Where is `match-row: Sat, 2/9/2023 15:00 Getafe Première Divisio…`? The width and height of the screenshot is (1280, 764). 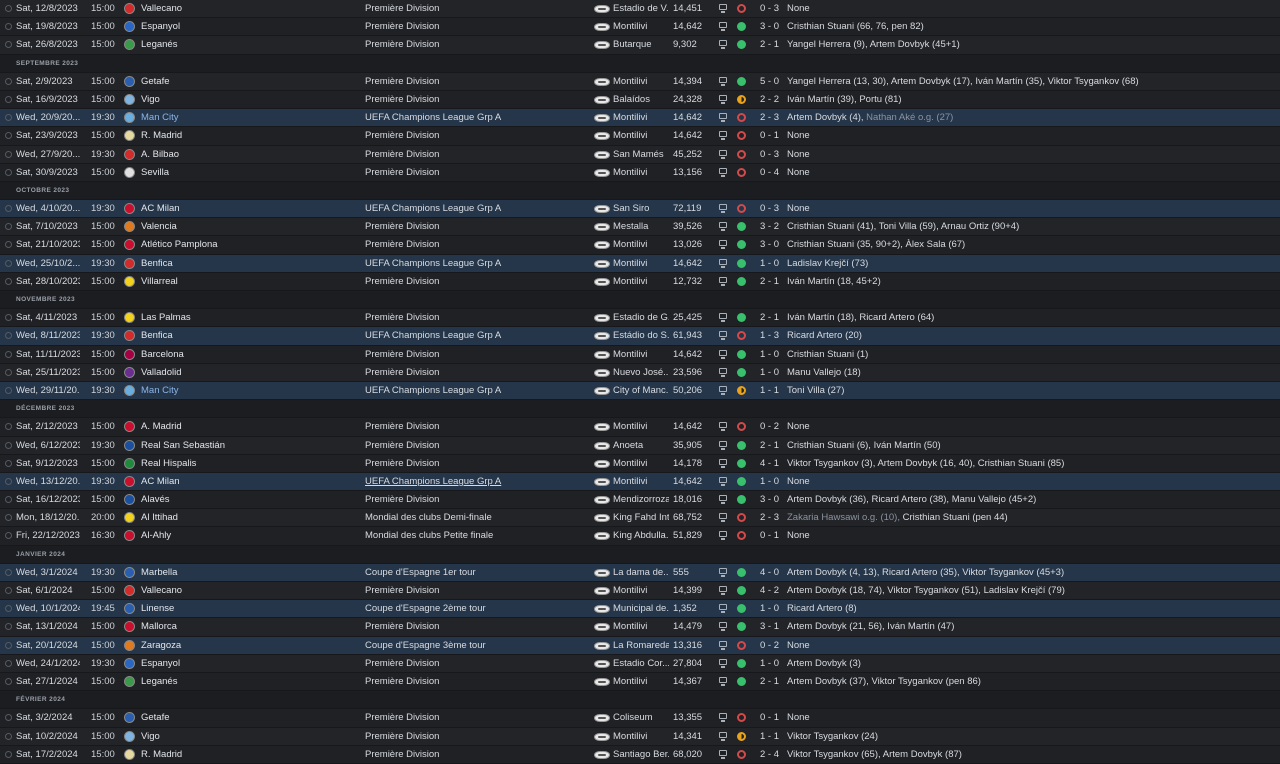
match-row: Sat, 2/9/2023 15:00 Getafe Première Divisio… is located at coordinates (640, 81).